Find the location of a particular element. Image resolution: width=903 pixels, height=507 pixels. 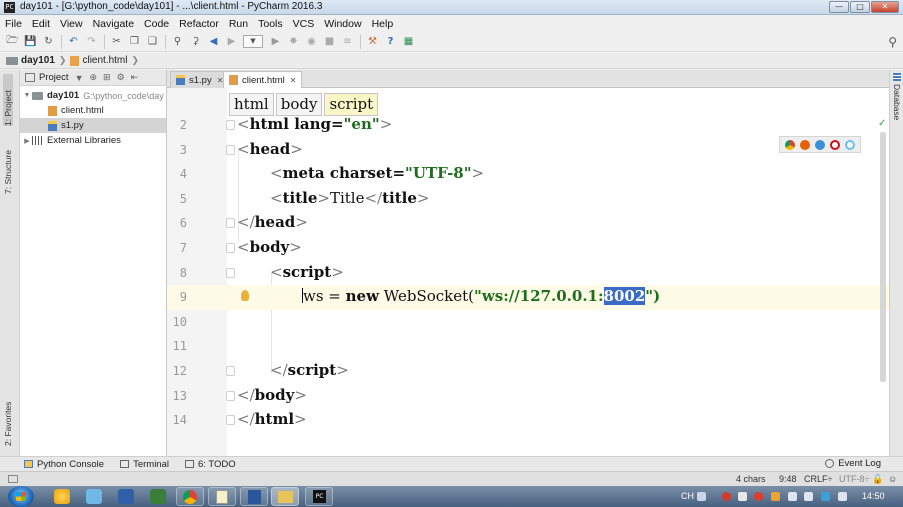

network-icon is located at coordinates (808, 496).